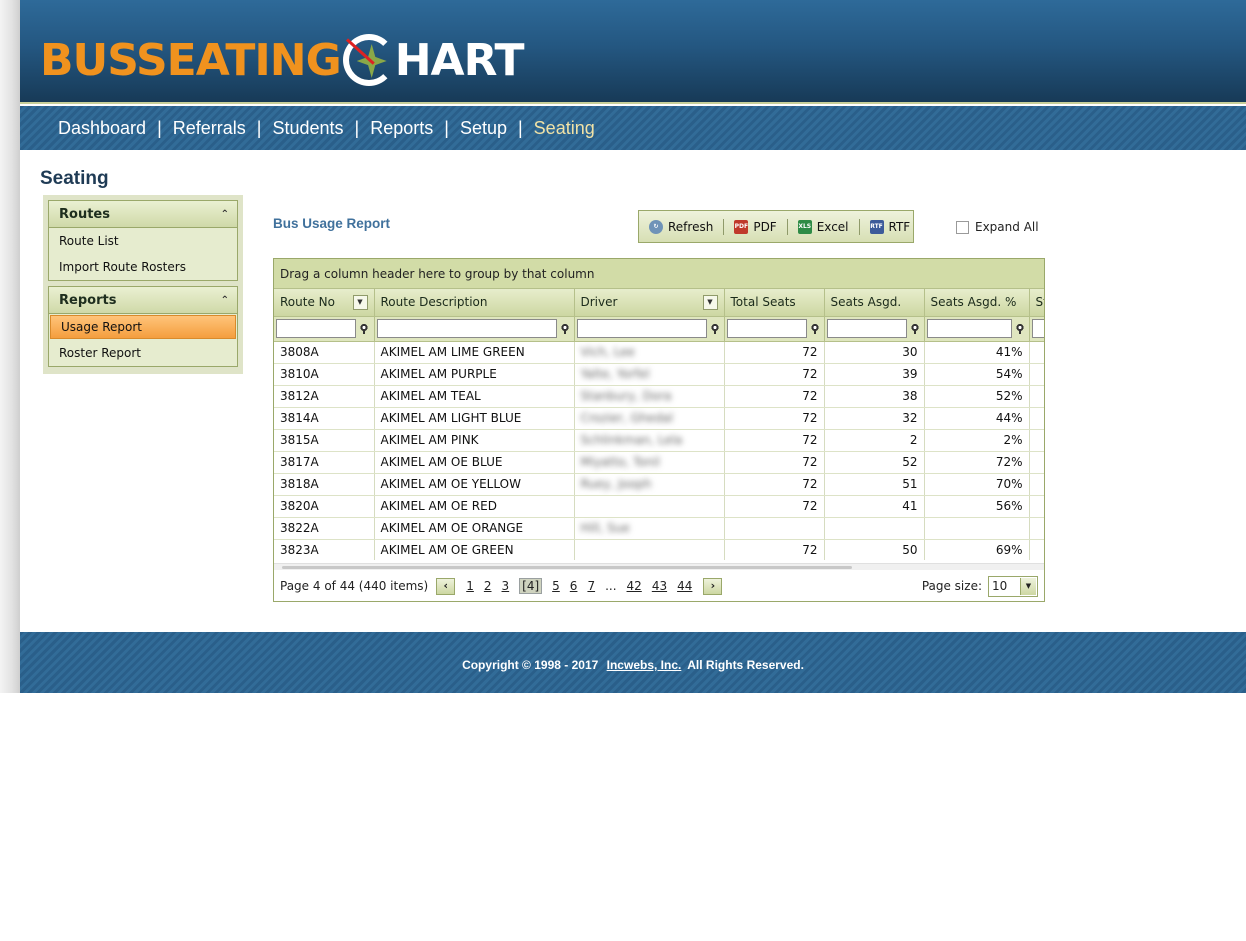 The image size is (1246, 941). Describe the element at coordinates (973, 302) in the screenshot. I see `column-label: Seats Asgd. %` at that location.